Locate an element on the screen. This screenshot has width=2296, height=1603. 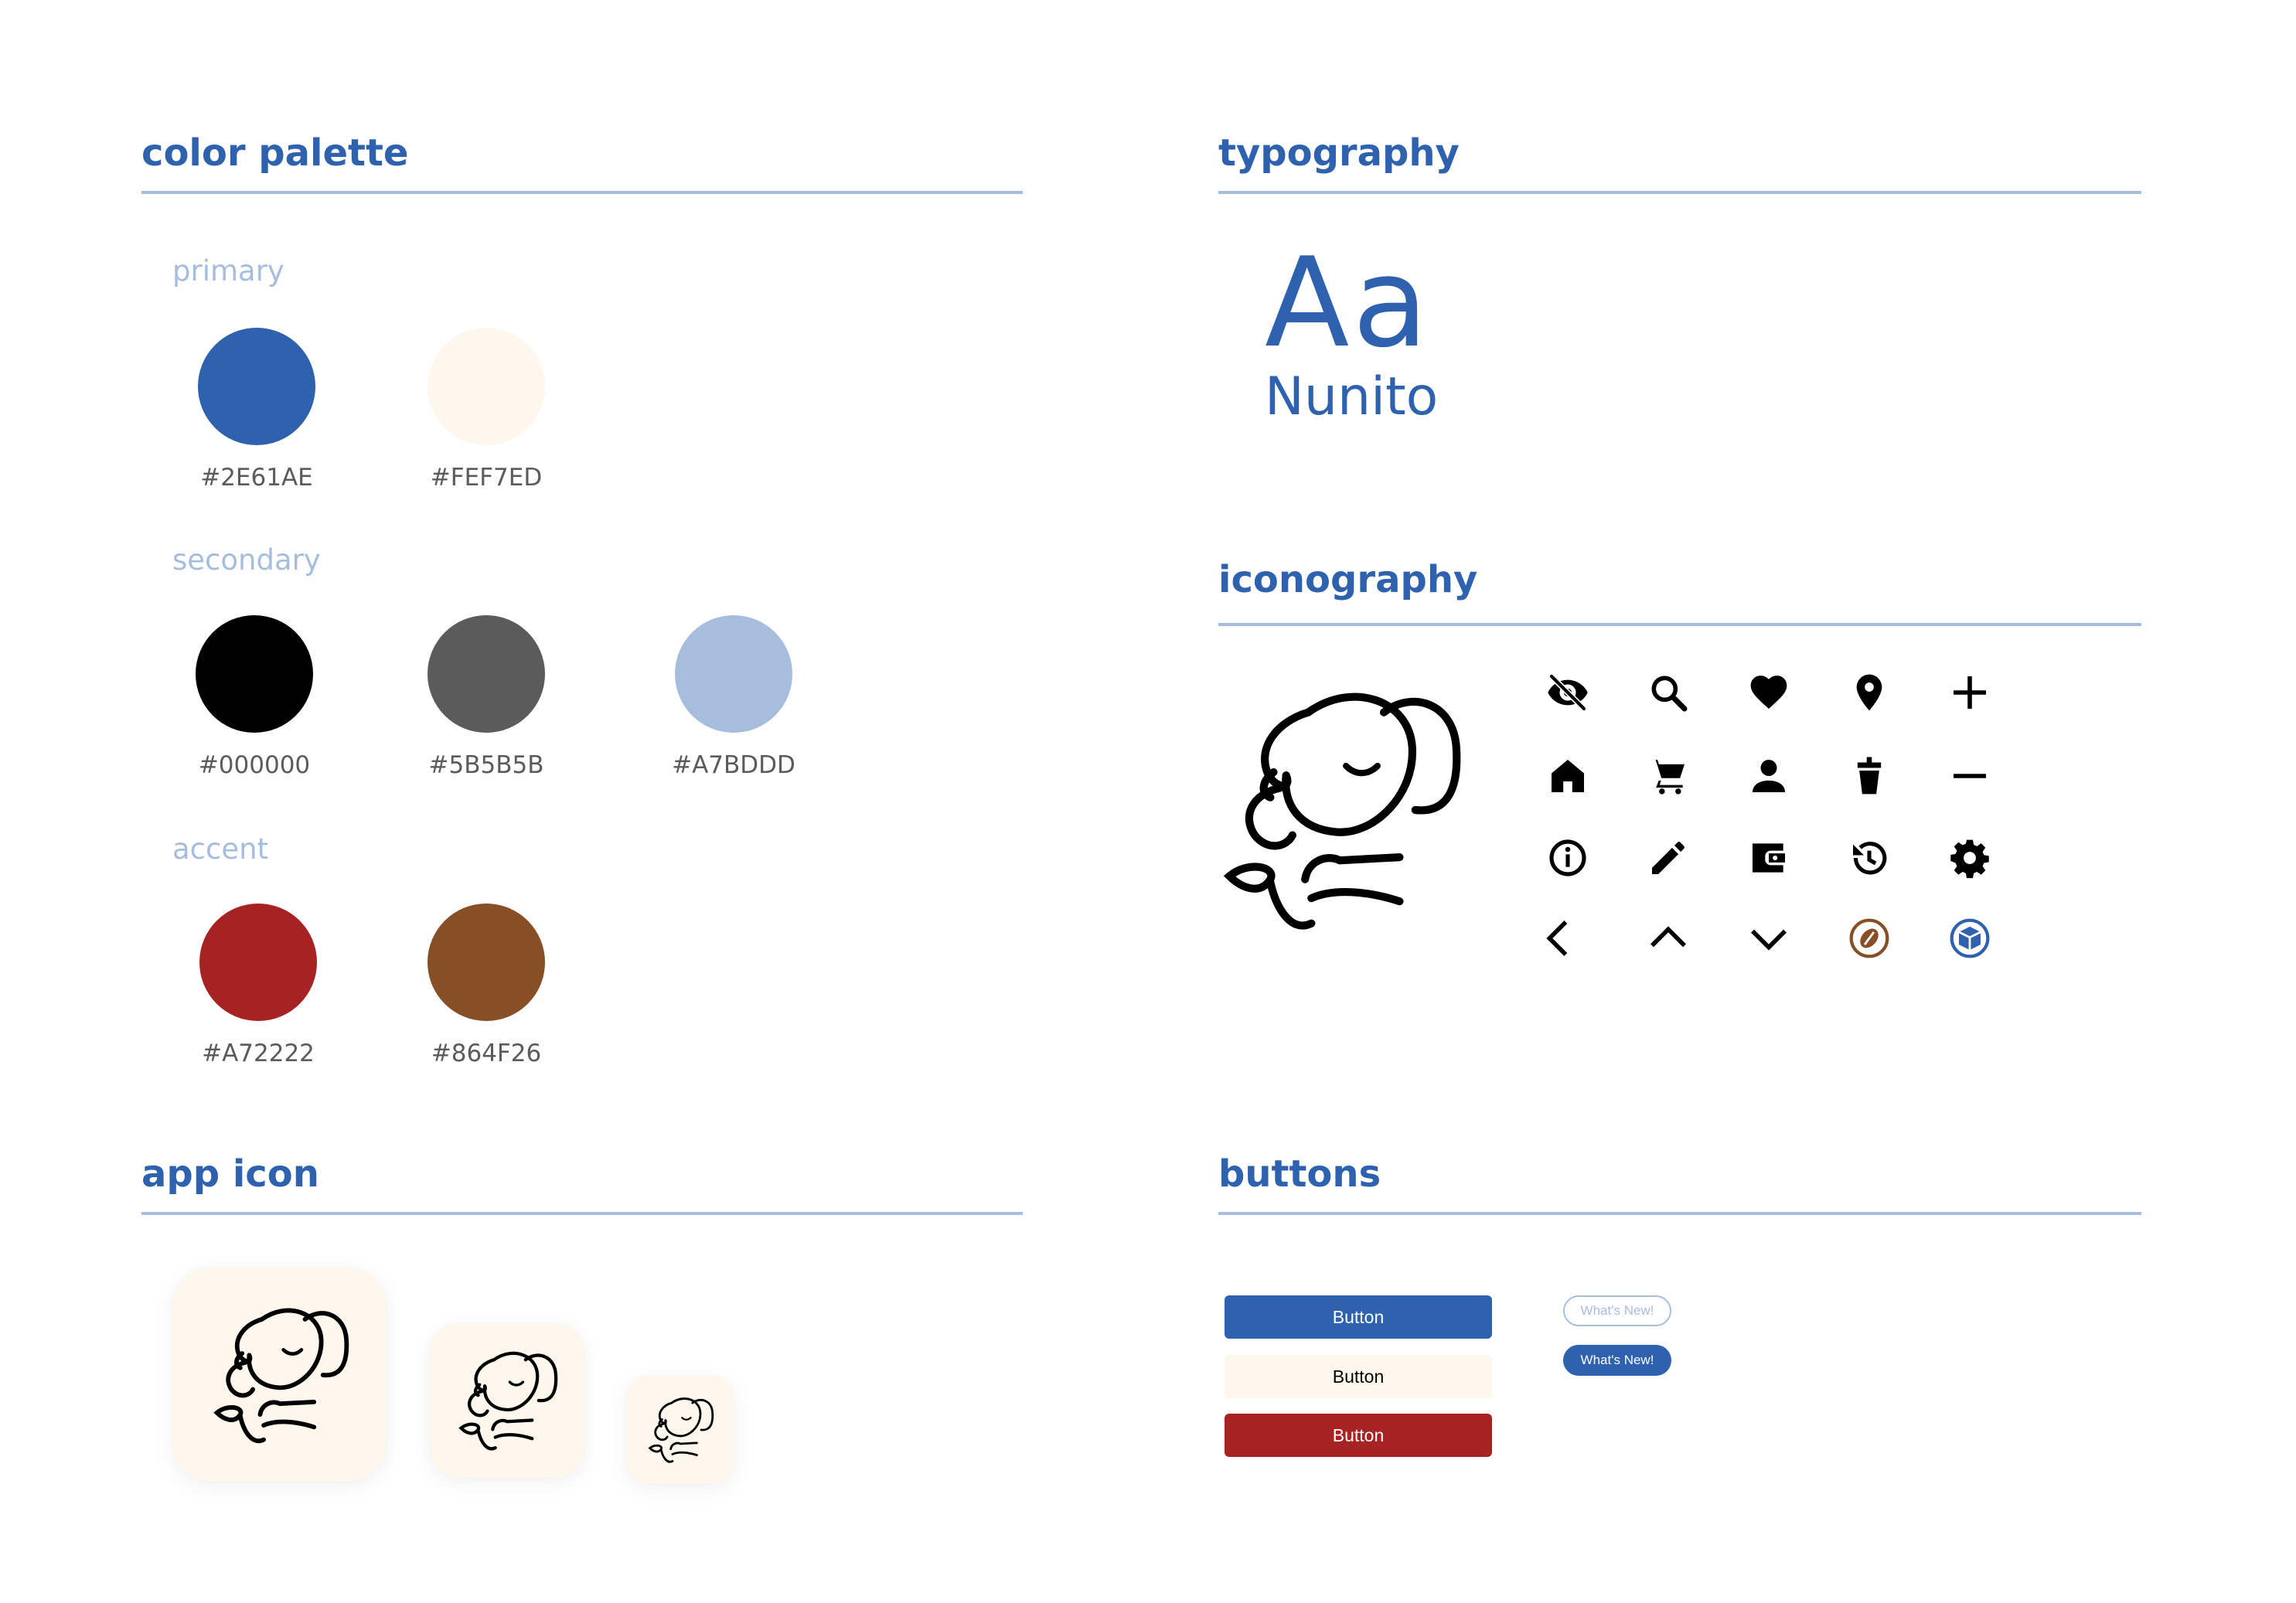
info-icon is located at coordinates (1568, 858).